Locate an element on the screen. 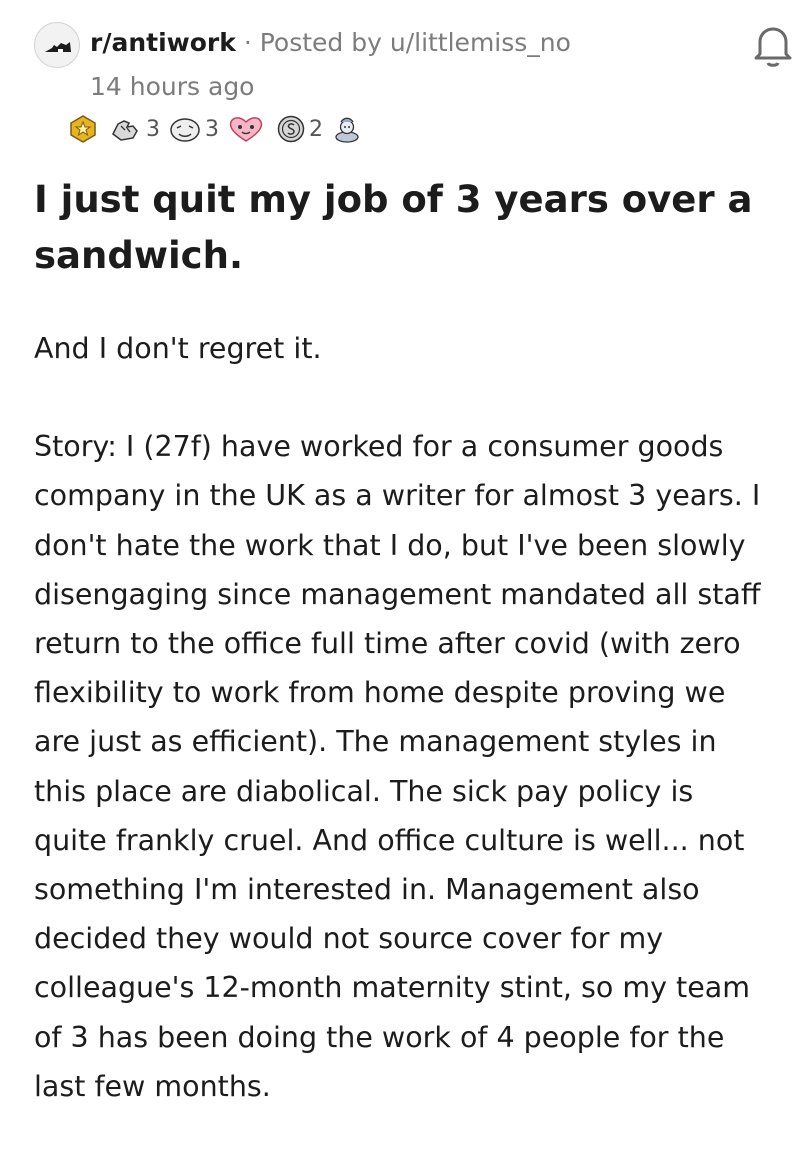 This screenshot has height=1153, width=800. subreddit-avatar is located at coordinates (57, 45).